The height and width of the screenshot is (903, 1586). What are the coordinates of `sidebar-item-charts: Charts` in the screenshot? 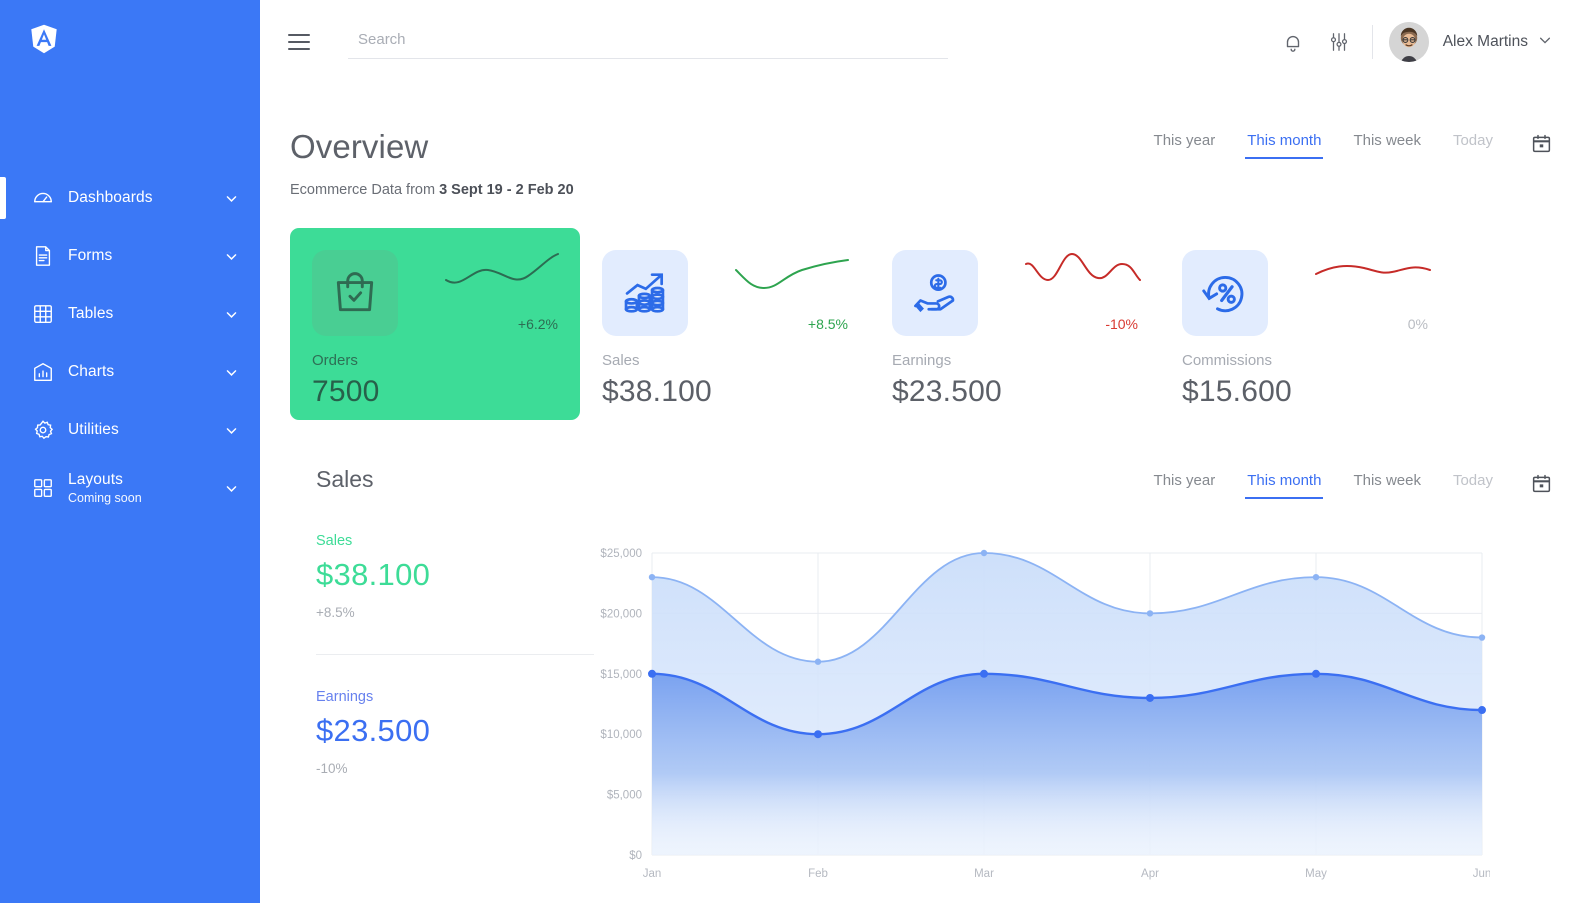 It's located at (130, 372).